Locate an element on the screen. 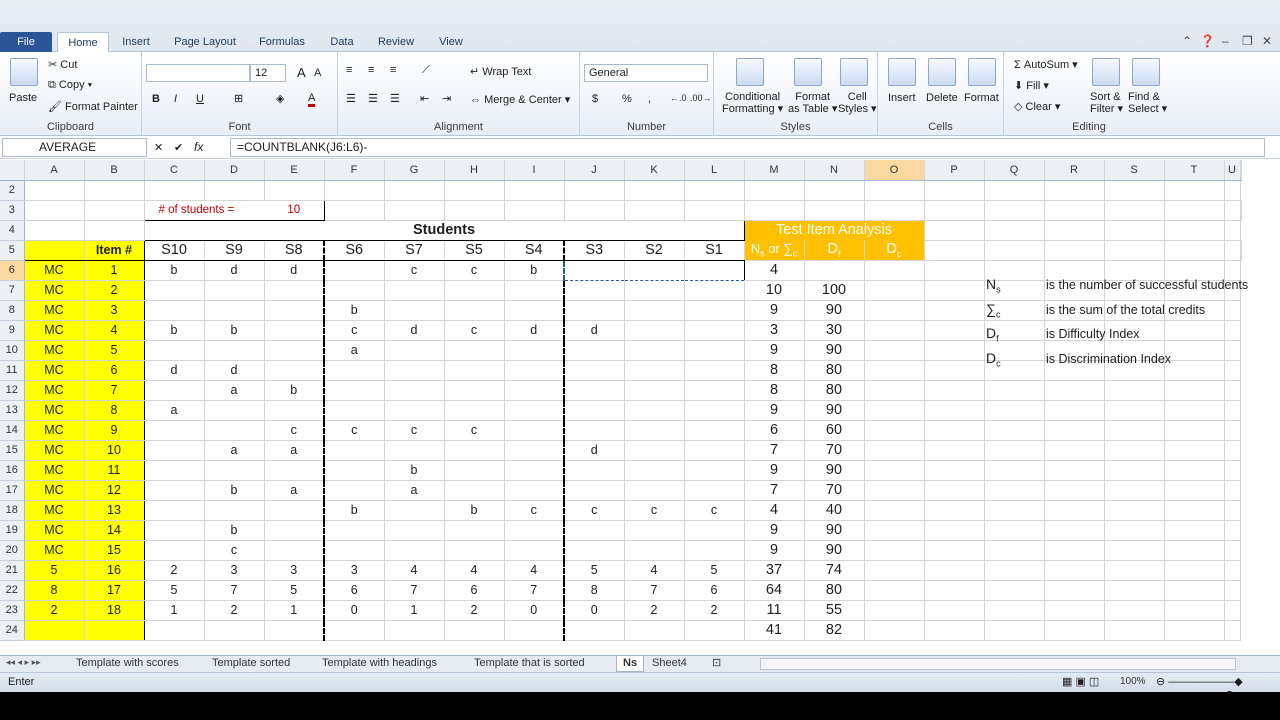 The image size is (1280, 720). item-number-cell: 15 is located at coordinates (114, 550).